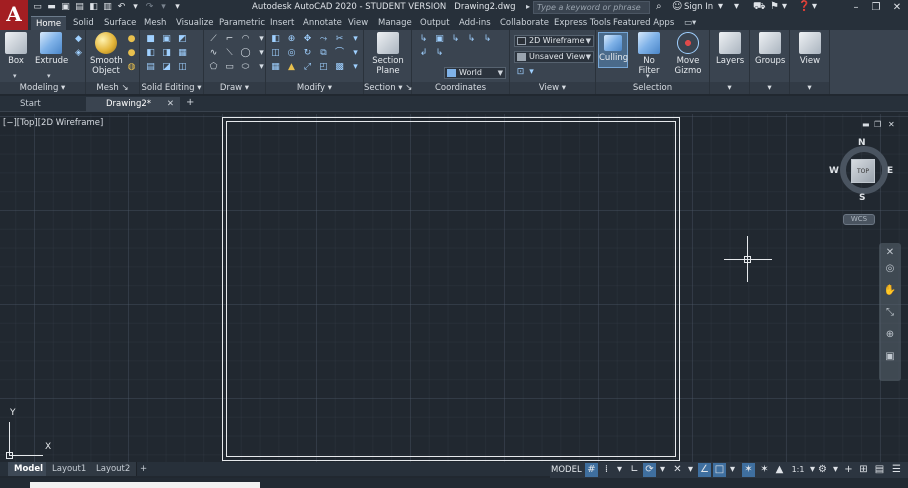  What do you see at coordinates (388, 88) in the screenshot?
I see `panel-title-section: Section ▾ ↘` at bounding box center [388, 88].